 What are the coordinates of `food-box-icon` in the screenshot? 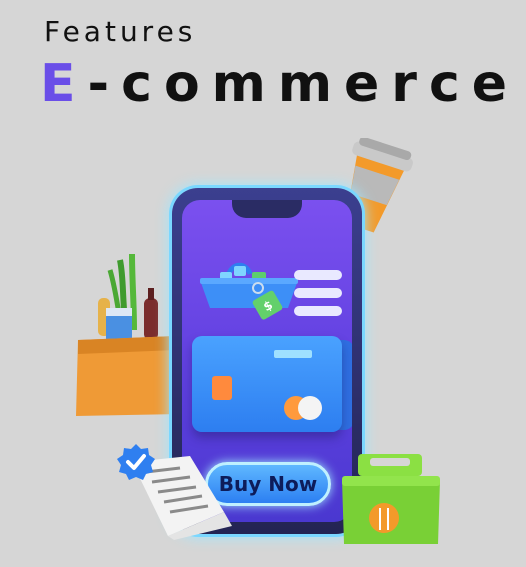 It's located at (391, 499).